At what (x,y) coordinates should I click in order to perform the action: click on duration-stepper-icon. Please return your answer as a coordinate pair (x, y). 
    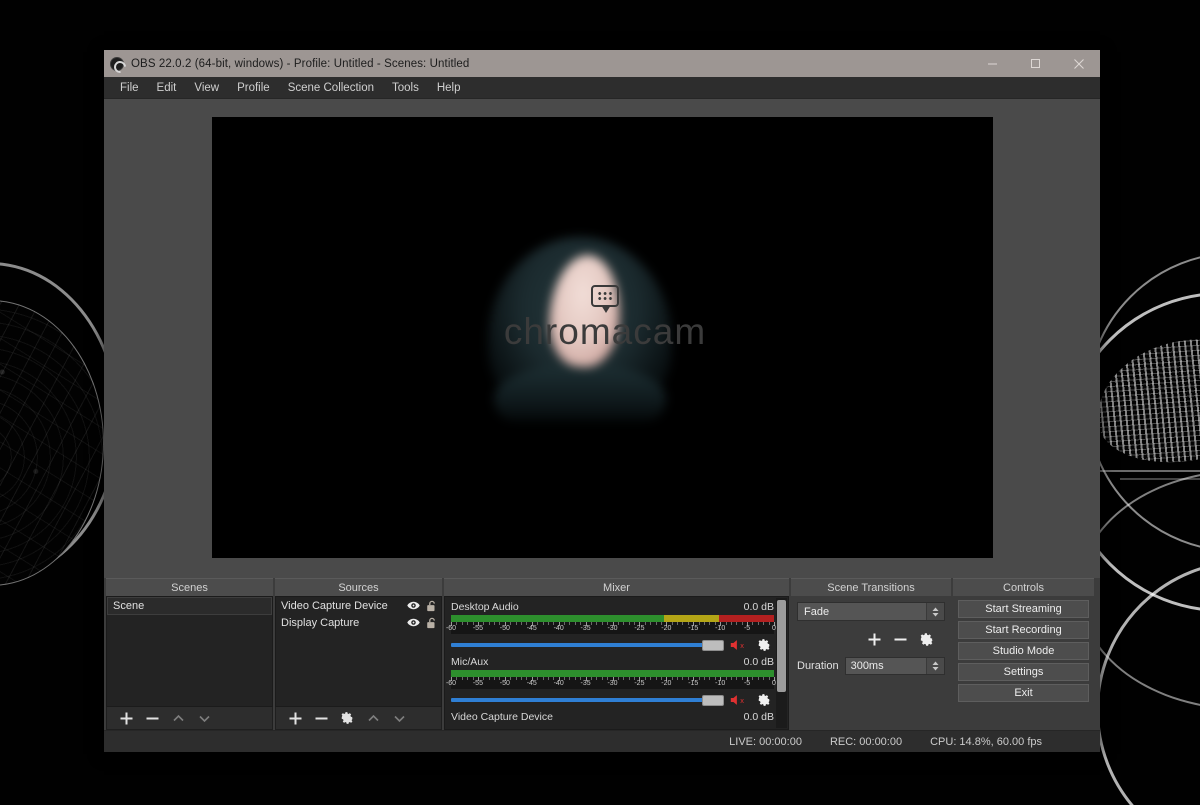
    Looking at the image, I should click on (935, 666).